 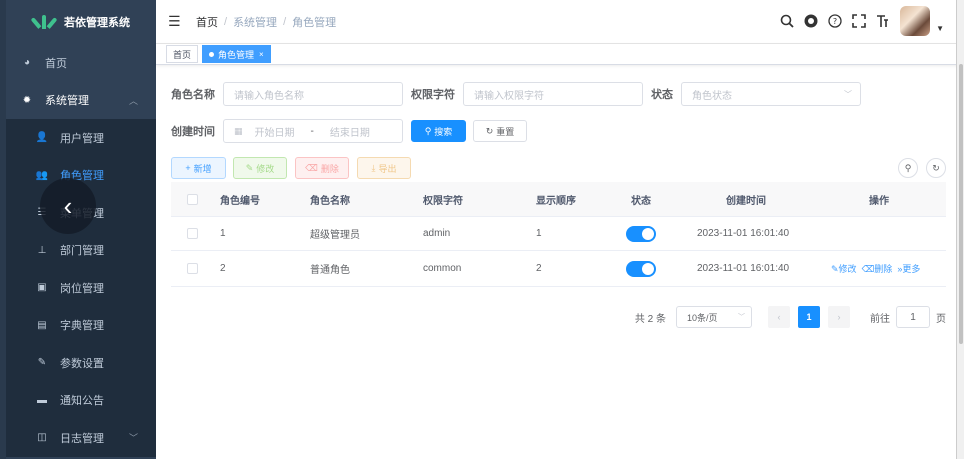 What do you see at coordinates (207, 22) in the screenshot?
I see `breadcrumb-home: 首页` at bounding box center [207, 22].